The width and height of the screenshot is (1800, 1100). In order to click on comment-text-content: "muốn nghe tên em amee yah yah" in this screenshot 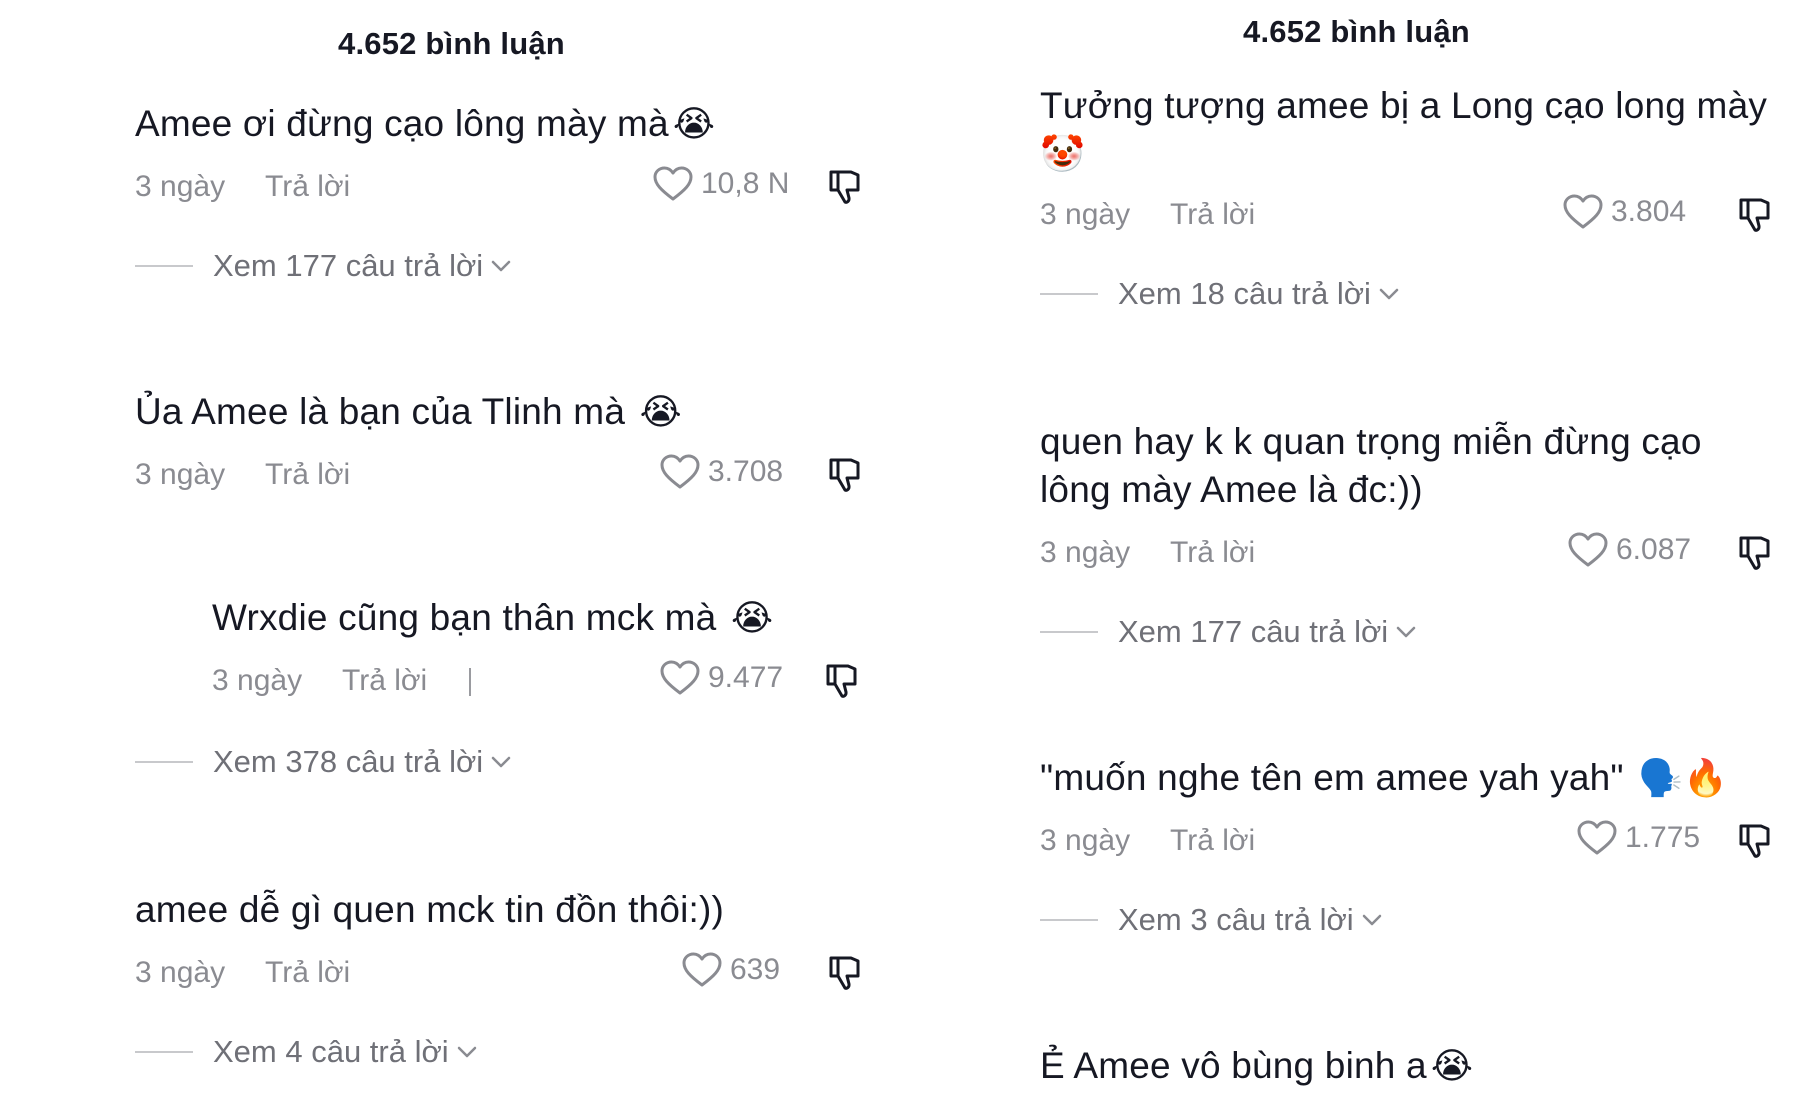, I will do `click(1332, 777)`.